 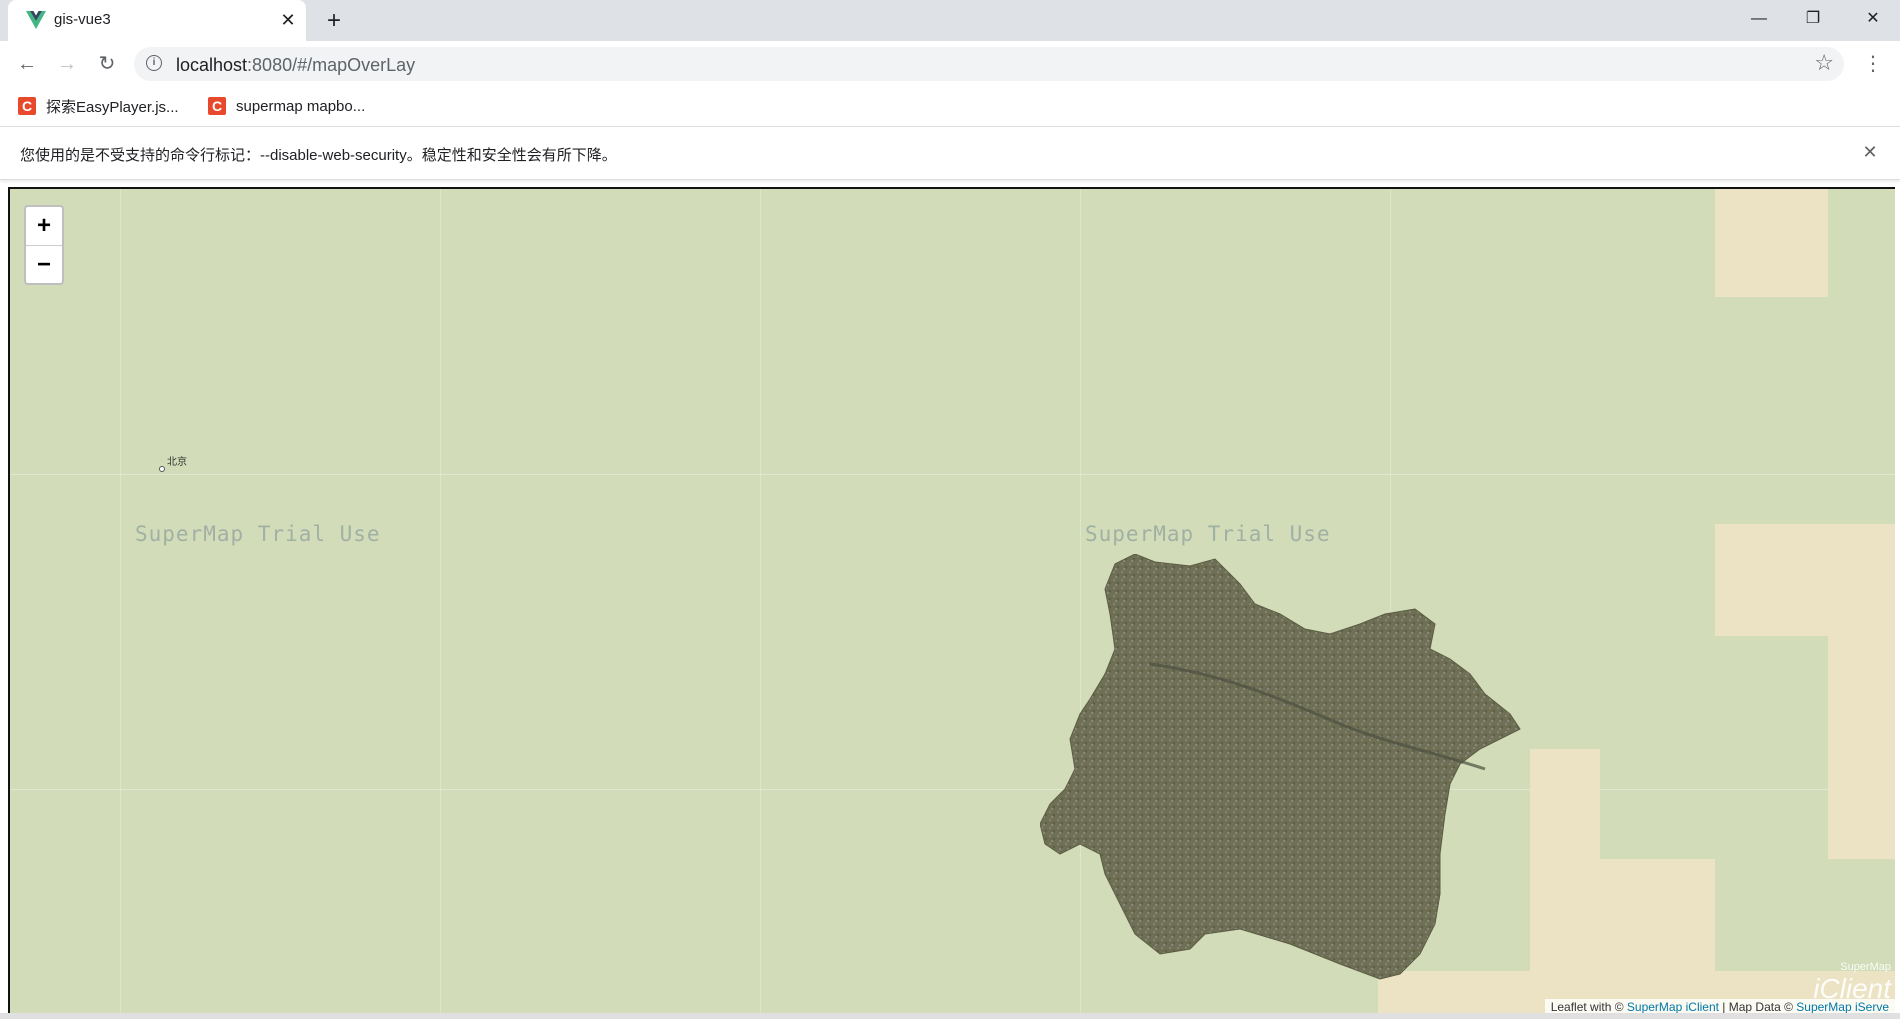 I want to click on zoom-control: + −, so click(x=44, y=245).